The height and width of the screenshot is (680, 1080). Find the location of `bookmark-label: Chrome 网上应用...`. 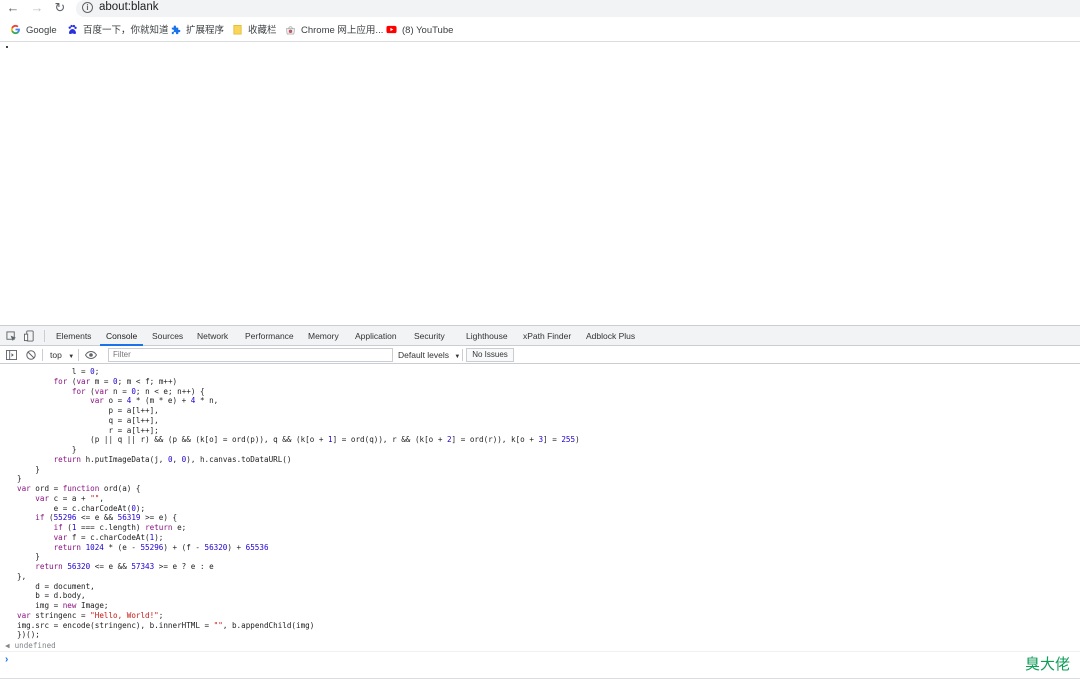

bookmark-label: Chrome 网上应用... is located at coordinates (342, 30).